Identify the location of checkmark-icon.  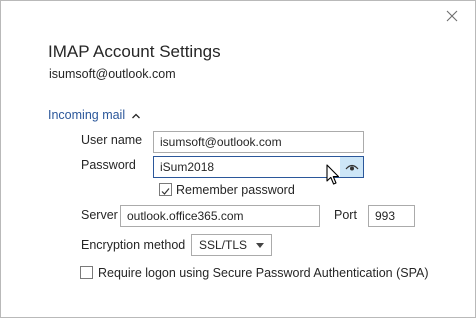
(165, 191).